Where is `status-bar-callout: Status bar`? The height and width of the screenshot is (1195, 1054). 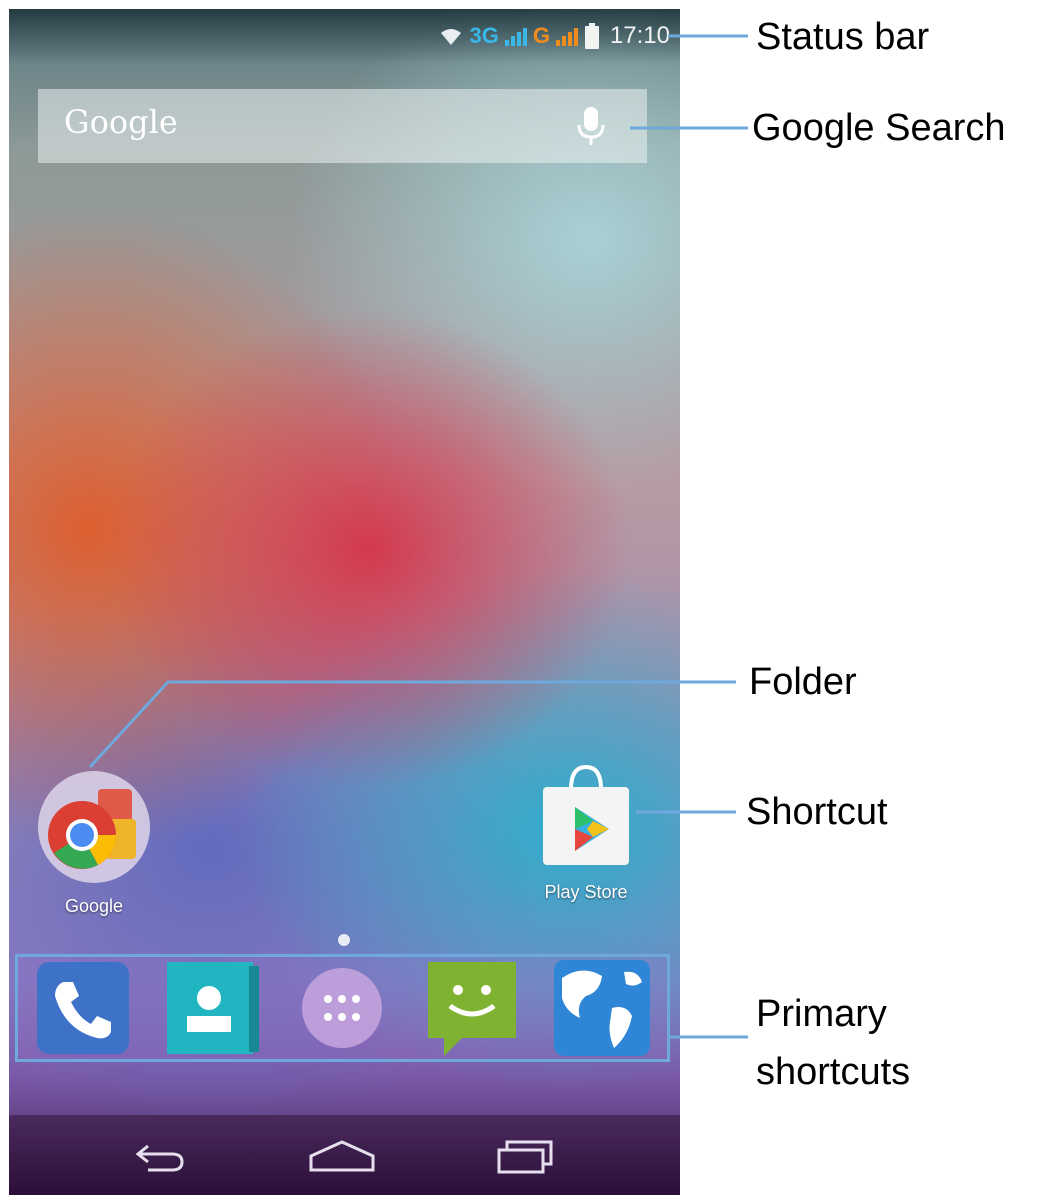
status-bar-callout: Status bar is located at coordinates (843, 37).